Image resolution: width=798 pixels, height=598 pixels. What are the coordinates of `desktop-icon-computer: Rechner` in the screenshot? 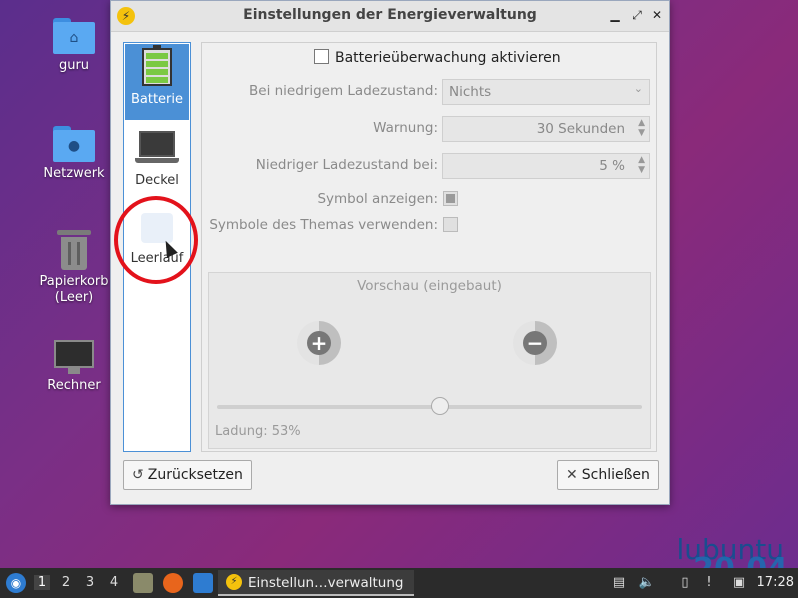 It's located at (74, 367).